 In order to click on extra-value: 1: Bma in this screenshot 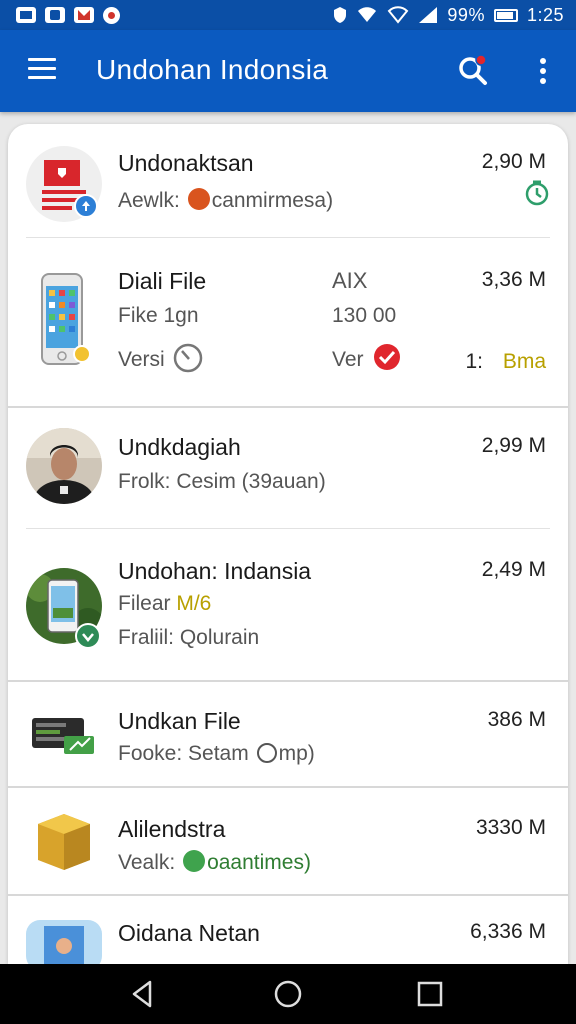, I will do `click(505, 362)`.